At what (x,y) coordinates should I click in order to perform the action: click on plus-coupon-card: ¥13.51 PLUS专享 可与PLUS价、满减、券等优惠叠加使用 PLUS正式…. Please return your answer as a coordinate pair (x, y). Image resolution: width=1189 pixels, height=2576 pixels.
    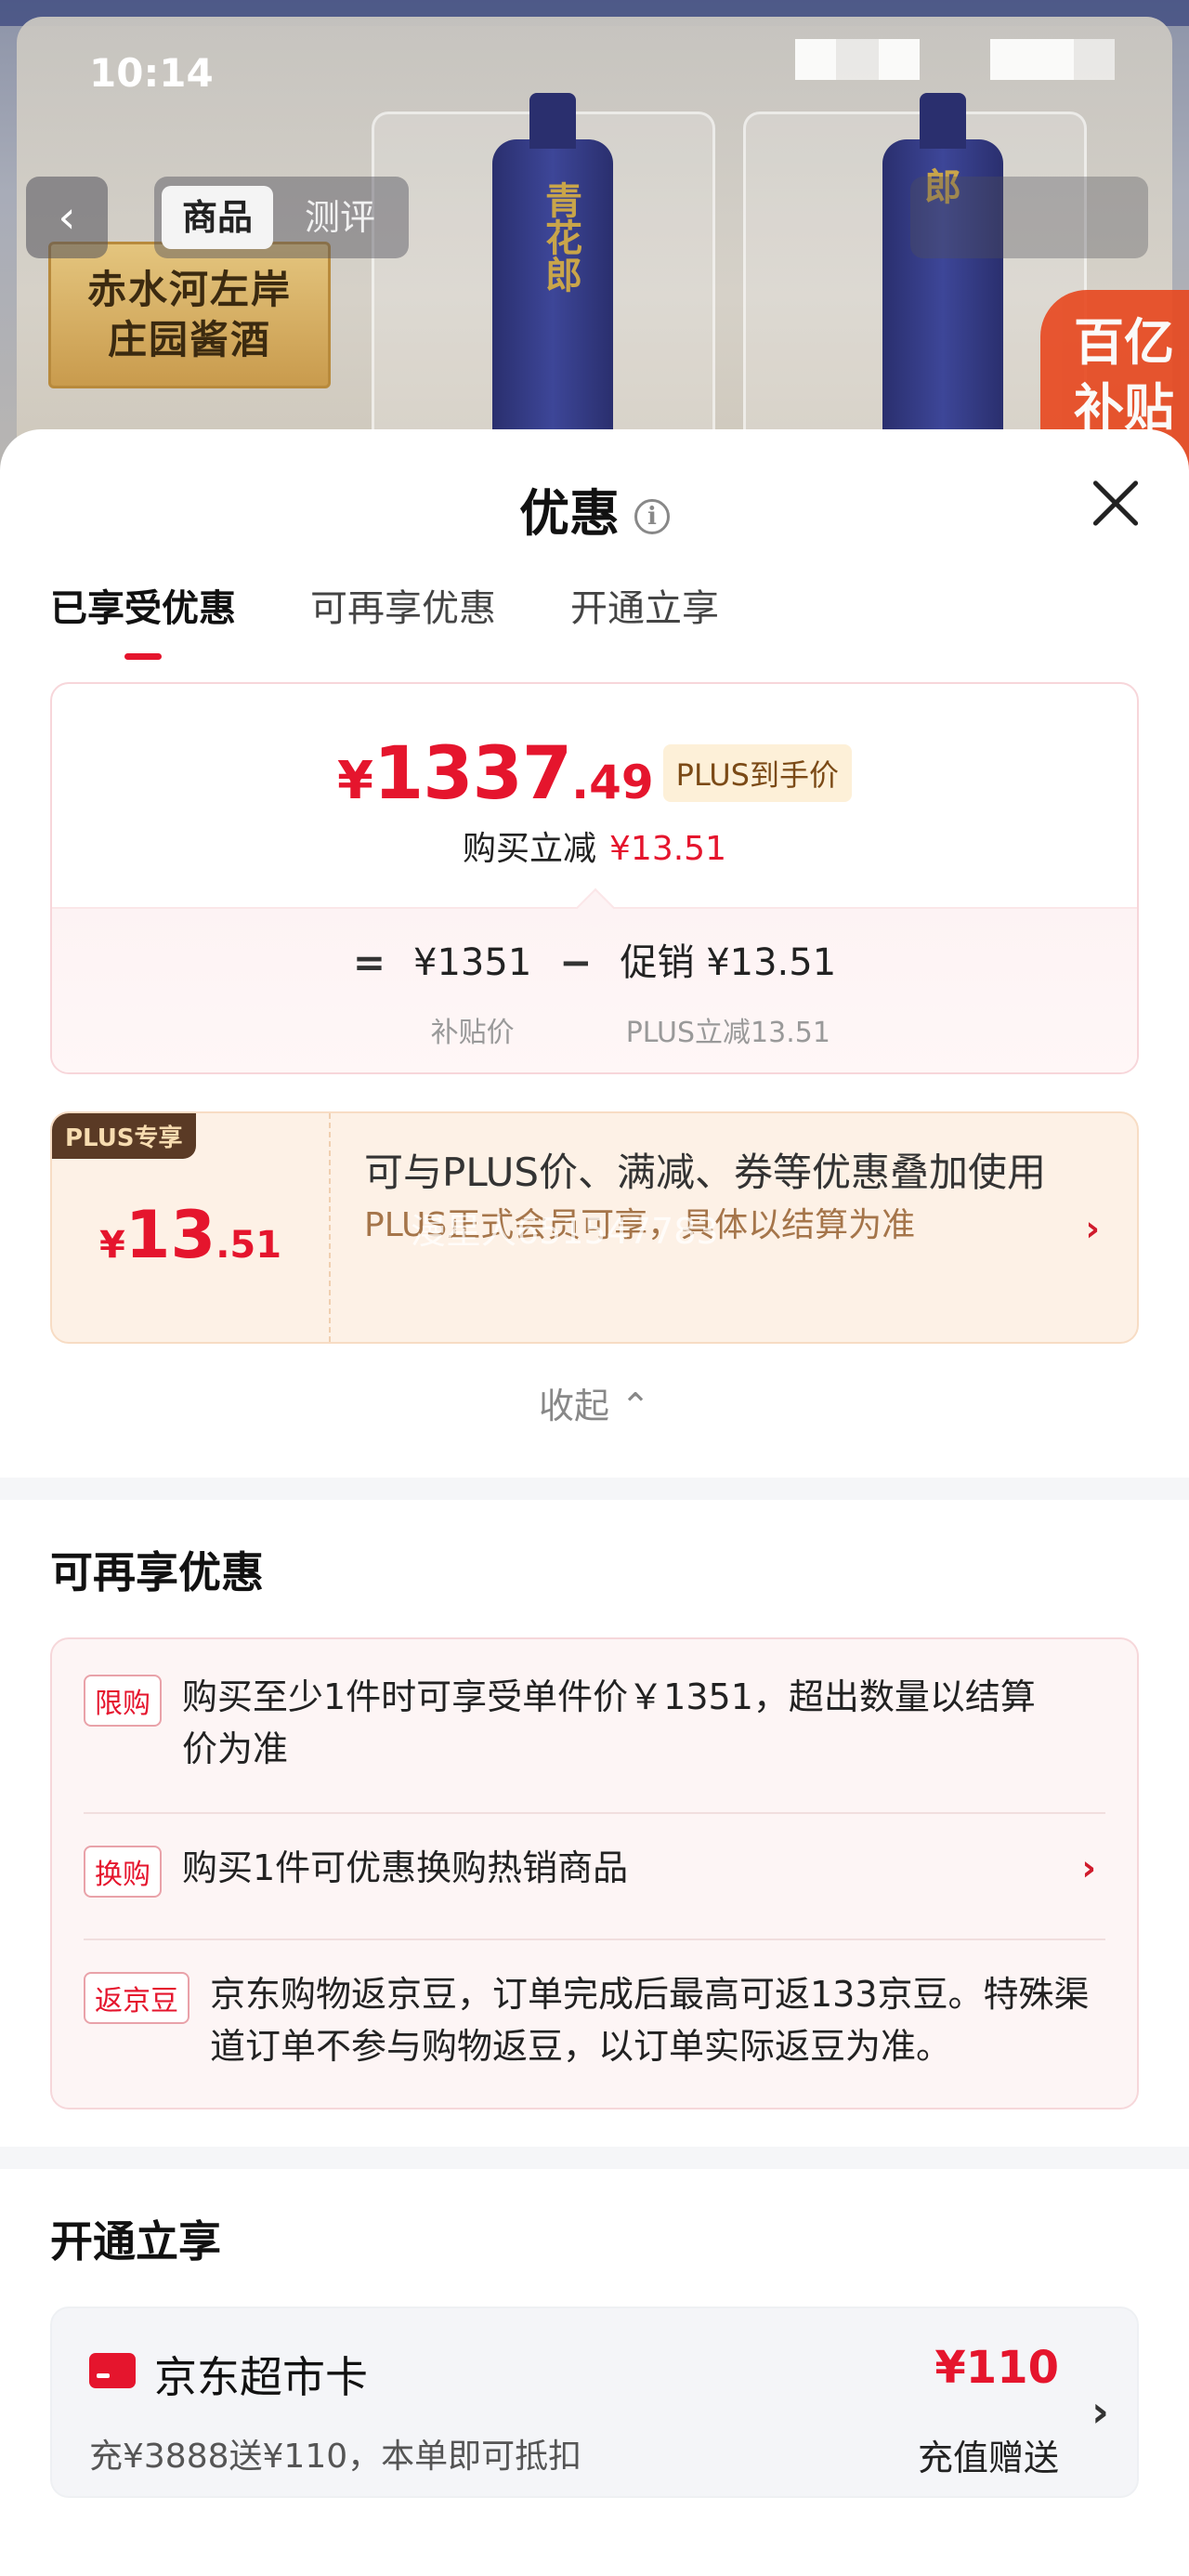
    Looking at the image, I should click on (594, 1227).